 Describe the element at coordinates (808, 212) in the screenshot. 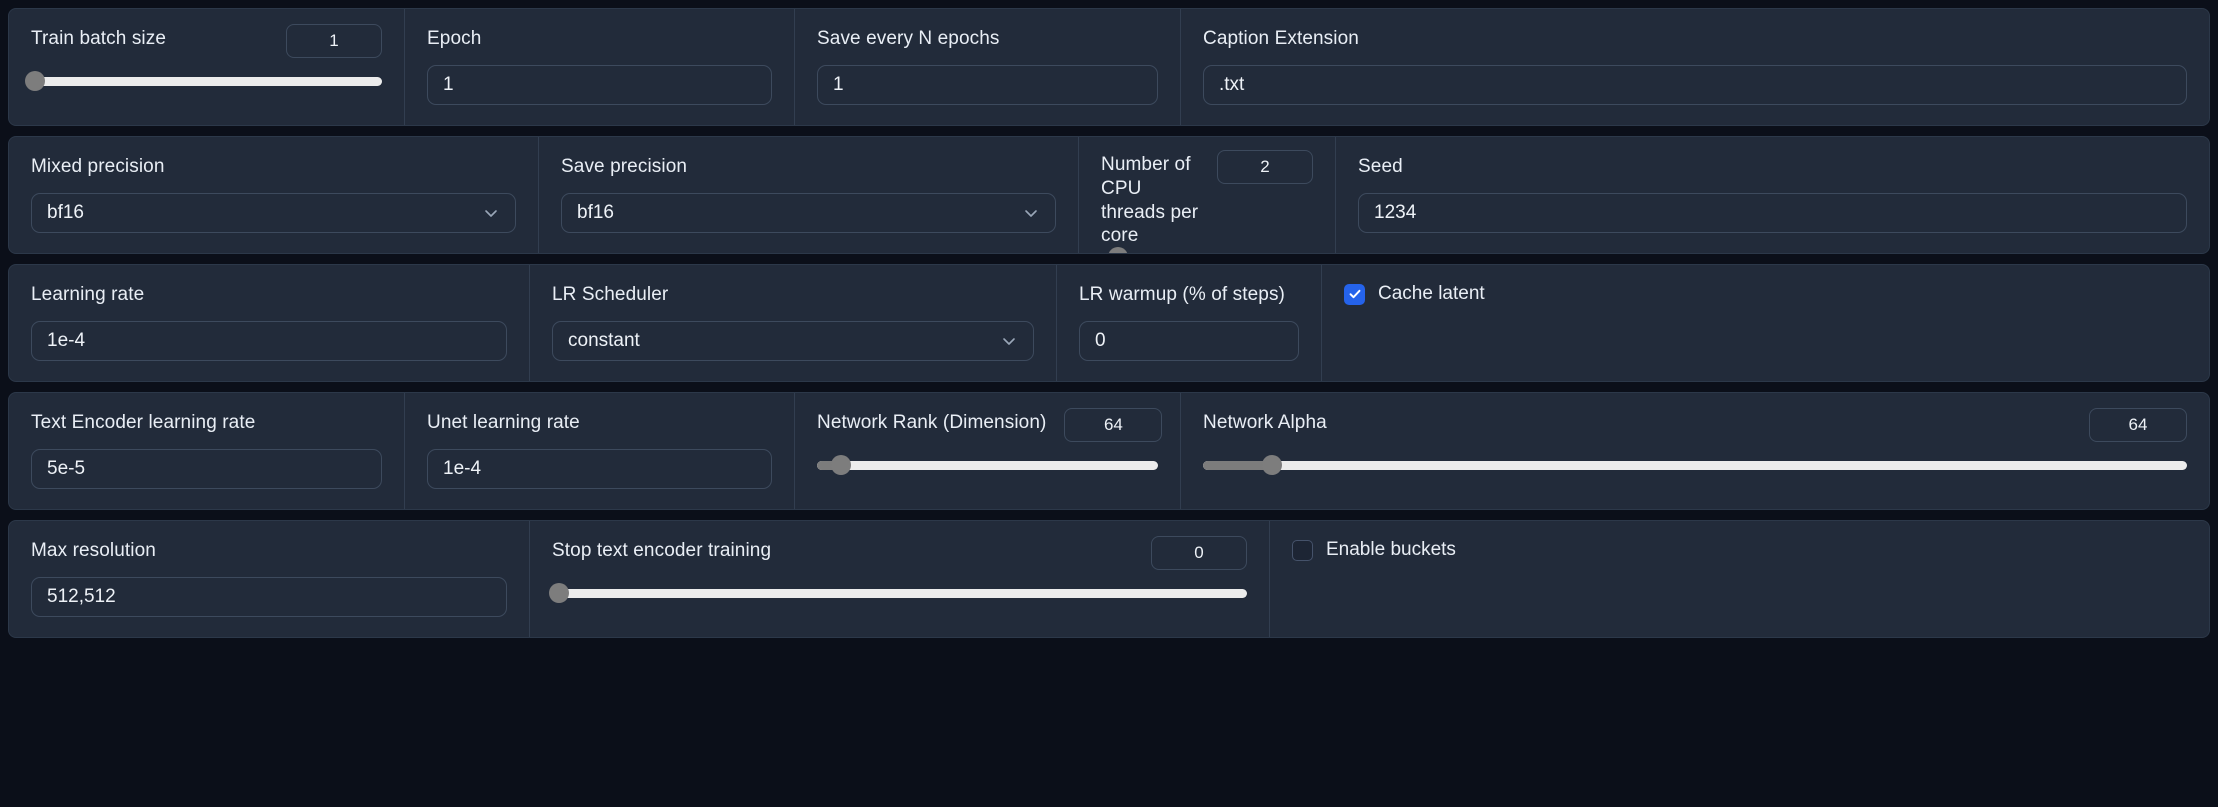

I see `save-precision-select: bf16` at that location.